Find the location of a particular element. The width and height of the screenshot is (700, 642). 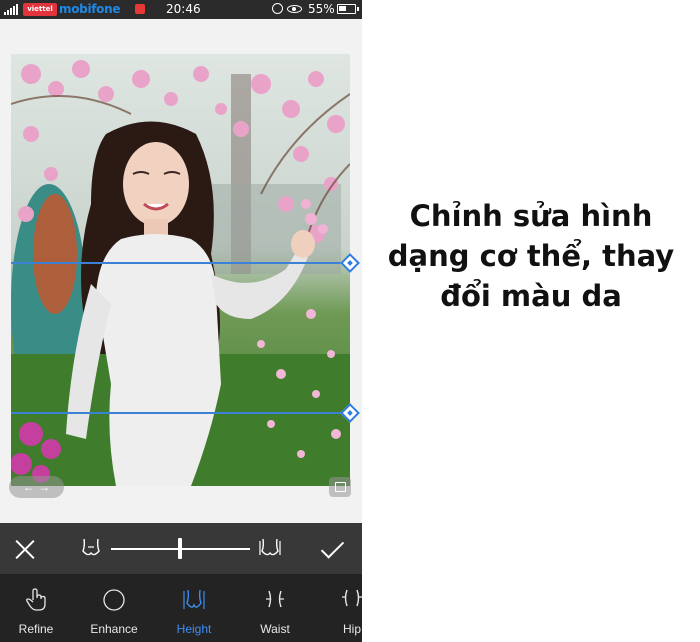

circle-icon is located at coordinates (114, 600).